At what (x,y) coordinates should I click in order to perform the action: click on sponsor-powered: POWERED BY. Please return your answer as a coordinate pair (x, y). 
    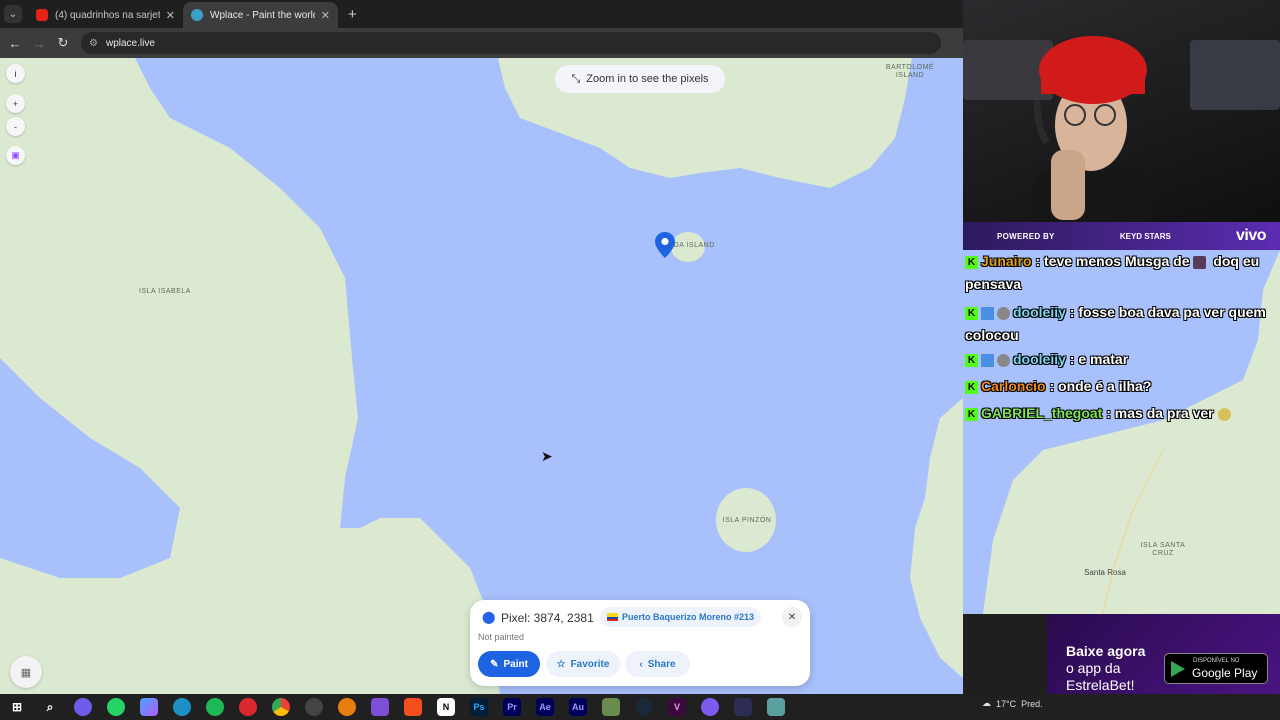
    Looking at the image, I should click on (1026, 236).